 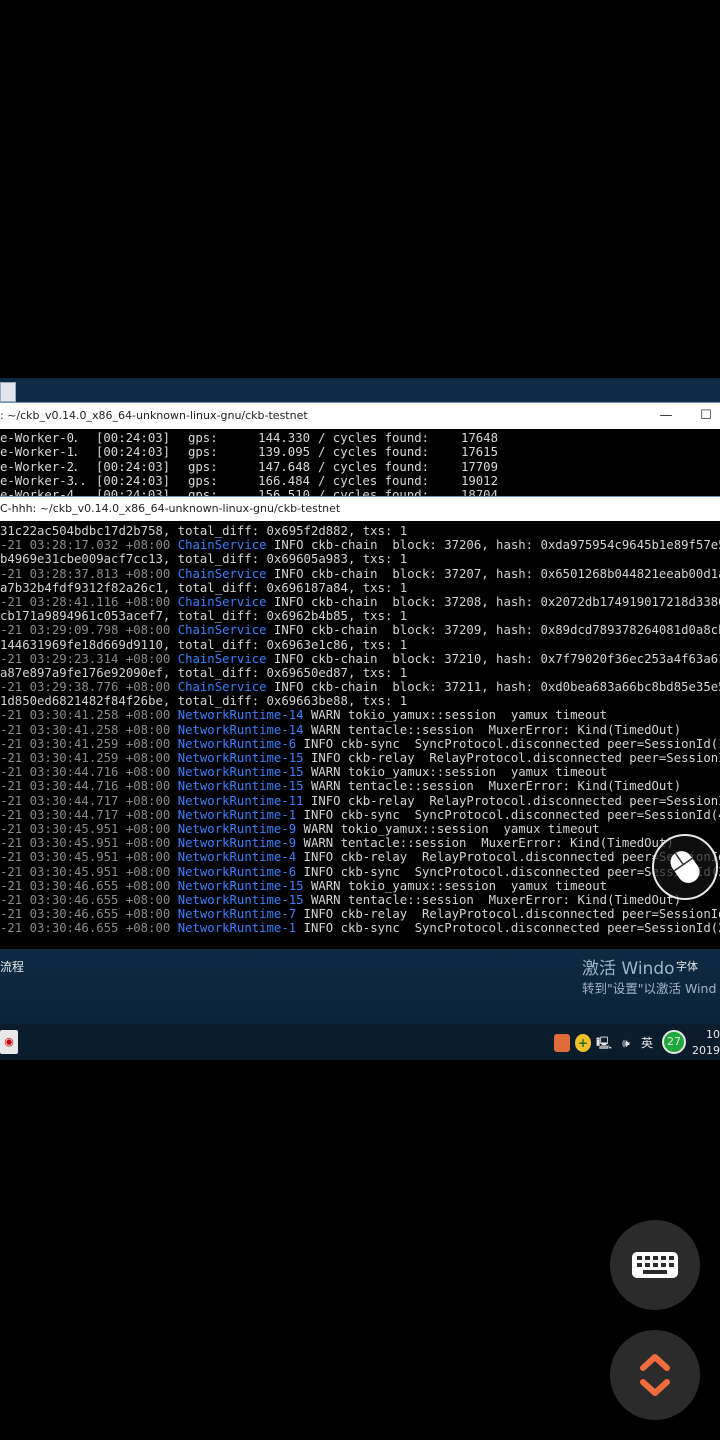 I want to click on volume-icon: 🕪, so click(x=626, y=1043).